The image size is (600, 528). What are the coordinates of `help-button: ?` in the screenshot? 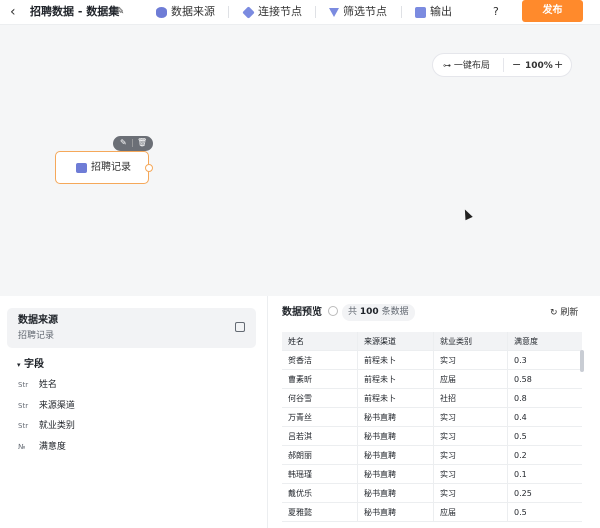 It's located at (496, 12).